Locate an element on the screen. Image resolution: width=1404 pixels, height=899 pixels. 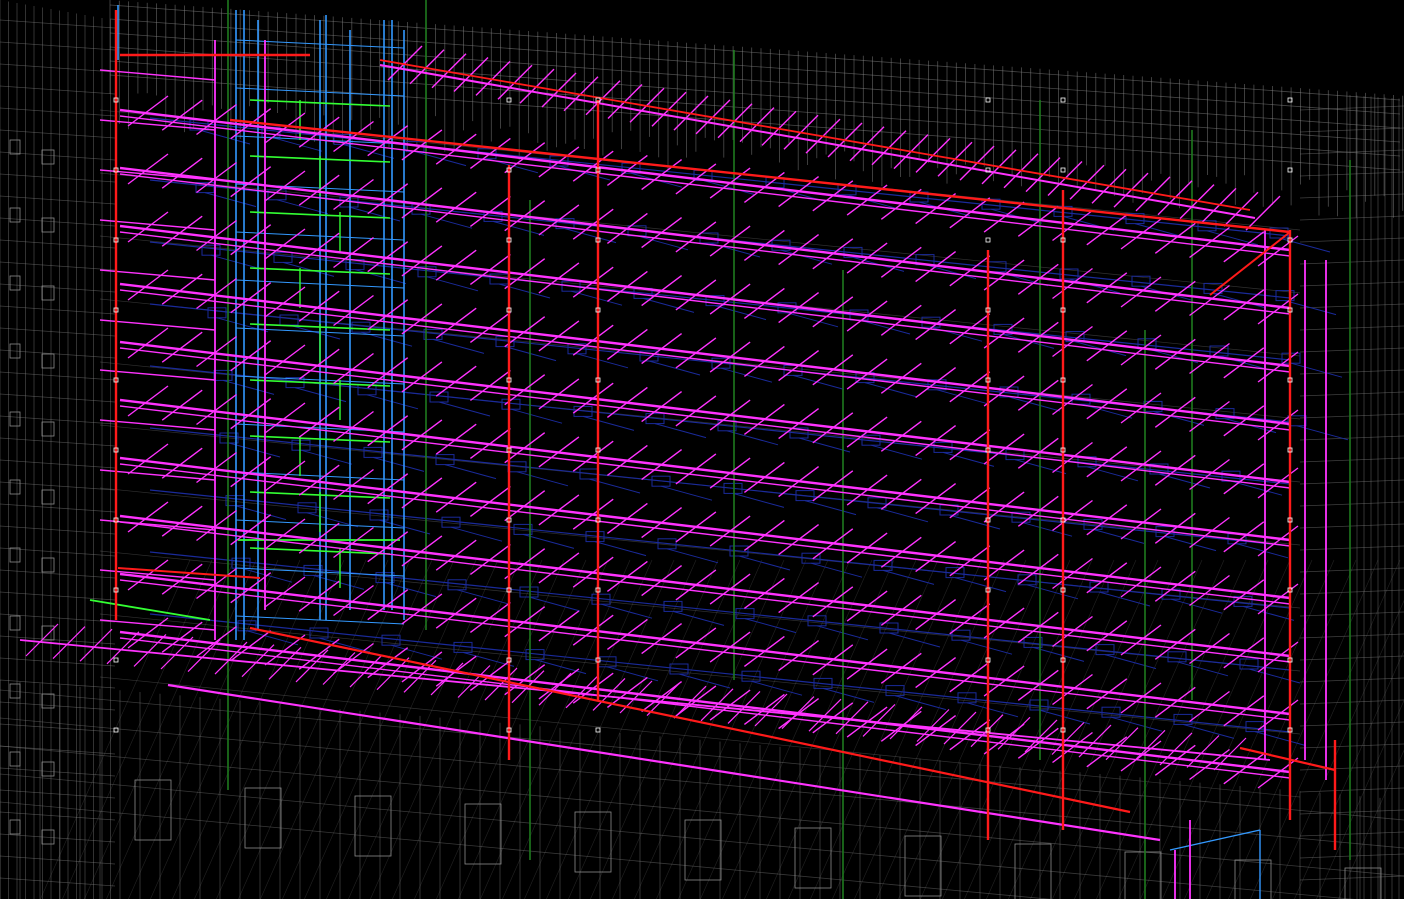
riser-valve is located at coordinates (509, 100).